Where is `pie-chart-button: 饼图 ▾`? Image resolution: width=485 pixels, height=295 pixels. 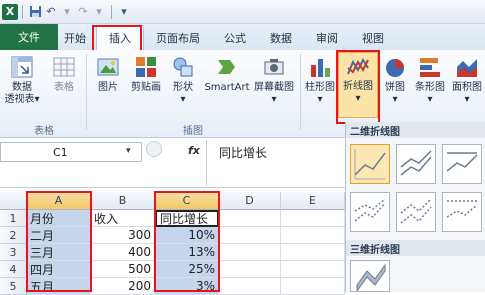 pie-chart-button: 饼图 ▾ is located at coordinates (395, 80).